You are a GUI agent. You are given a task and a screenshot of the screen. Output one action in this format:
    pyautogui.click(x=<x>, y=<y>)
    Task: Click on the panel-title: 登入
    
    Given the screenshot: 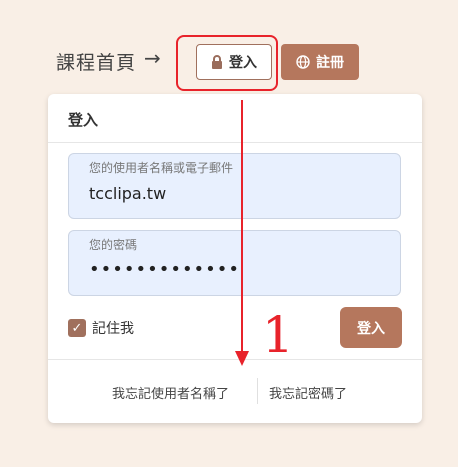 What is the action you would take?
    pyautogui.click(x=83, y=120)
    